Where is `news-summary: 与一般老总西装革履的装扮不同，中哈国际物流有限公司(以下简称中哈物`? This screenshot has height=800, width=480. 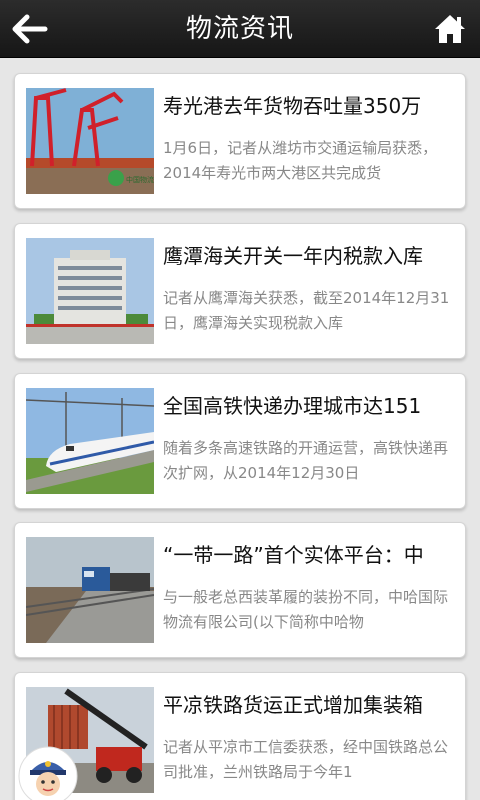 news-summary: 与一般老总西装革履的装扮不同，中哈国际物流有限公司(以下简称中哈物 is located at coordinates (306, 609).